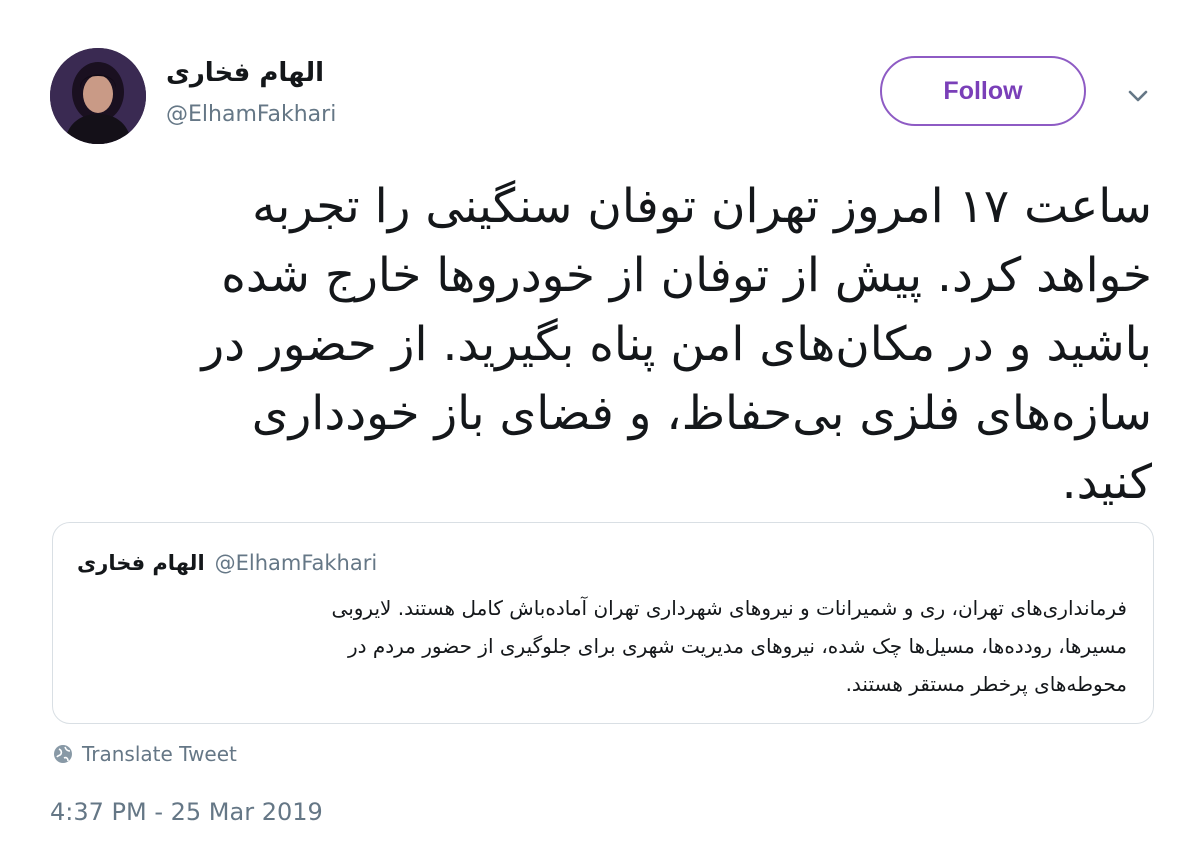 Image resolution: width=1200 pixels, height=847 pixels. What do you see at coordinates (159, 754) in the screenshot?
I see `translate-tweet-label: Translate Tweet` at bounding box center [159, 754].